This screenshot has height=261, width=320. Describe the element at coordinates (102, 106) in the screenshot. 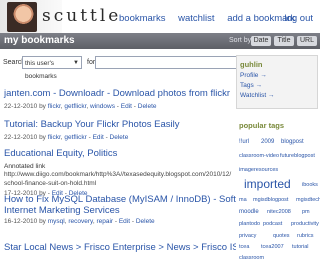

I see `tag-link: windows` at that location.